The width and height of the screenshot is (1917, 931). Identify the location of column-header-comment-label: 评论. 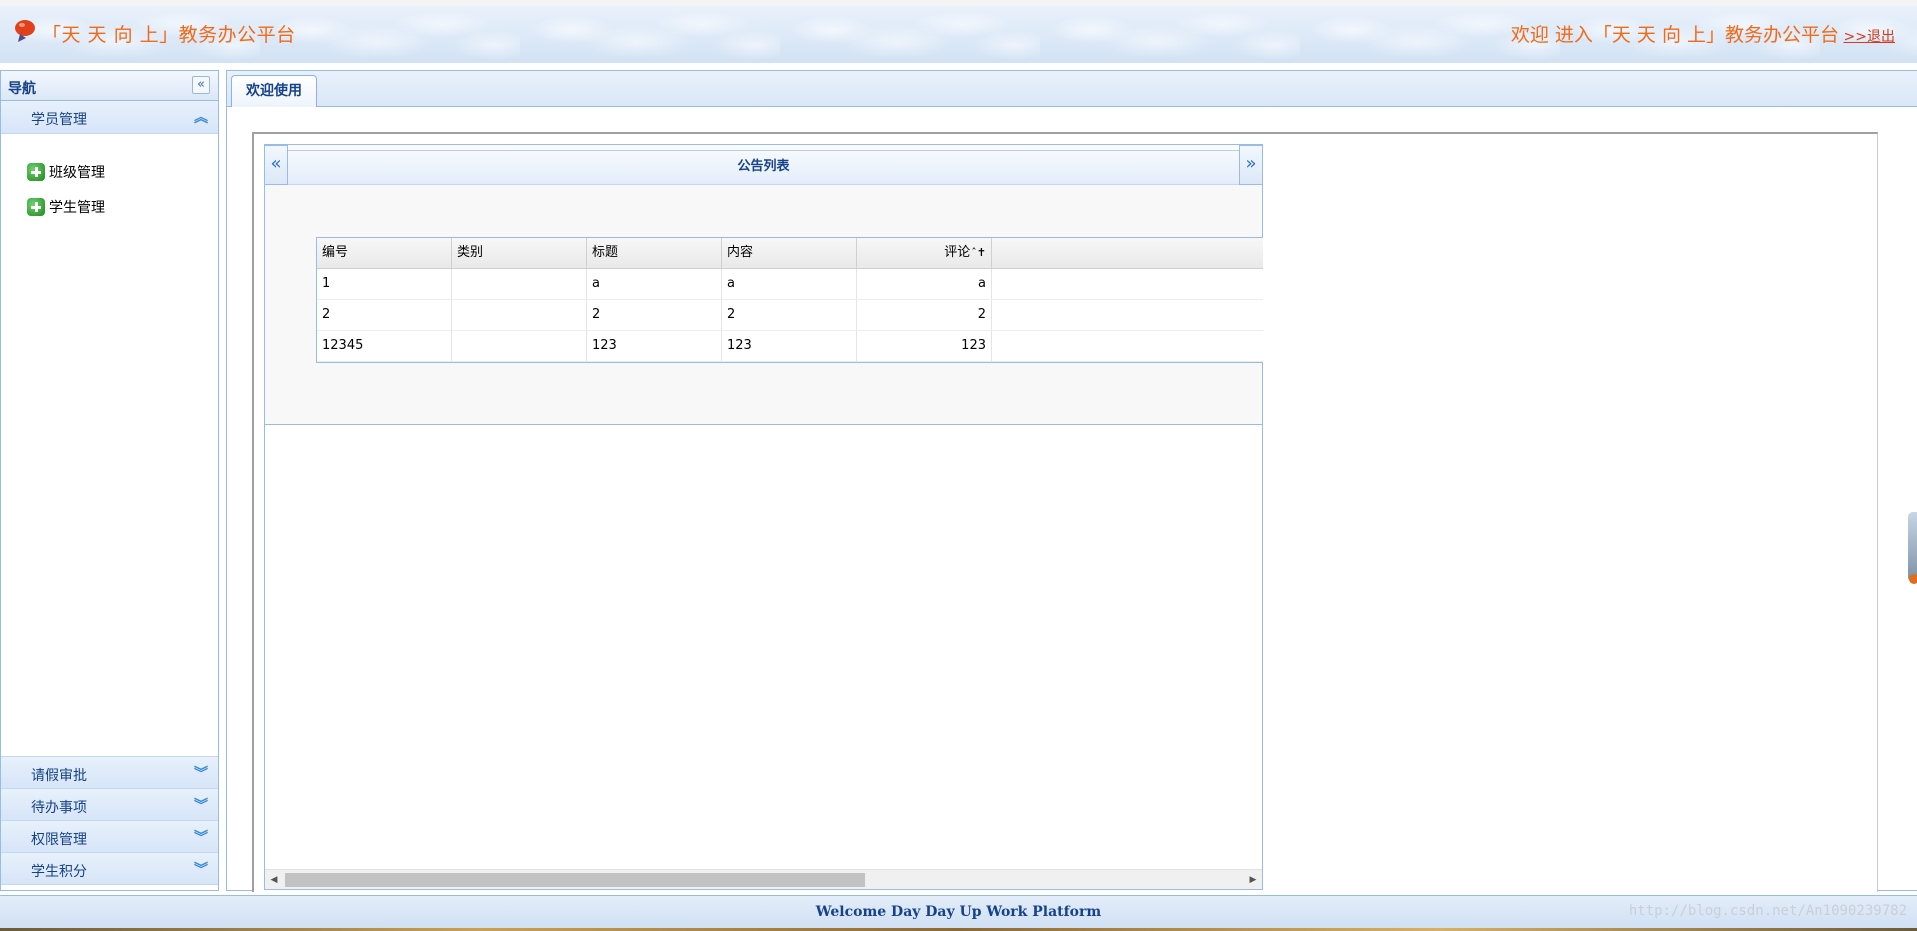
(957, 252).